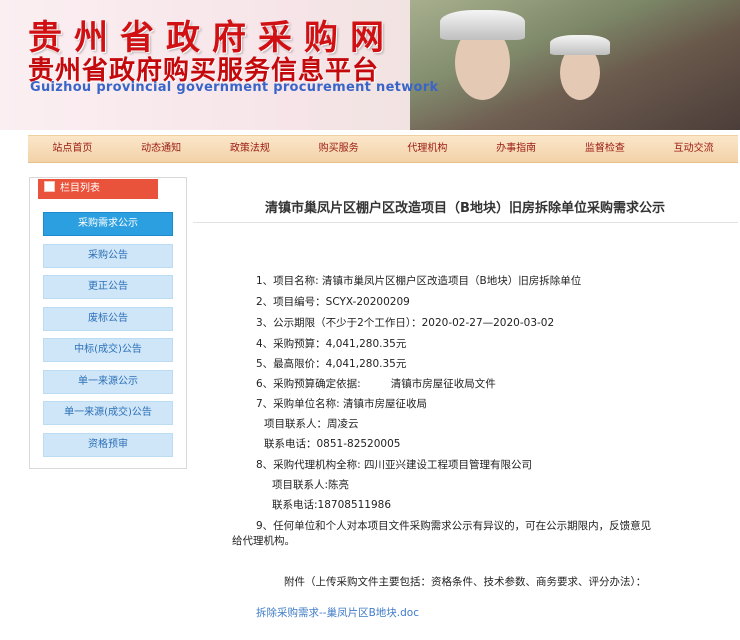  Describe the element at coordinates (333, 302) in the screenshot. I see `project-number: 2、项目编号：SCYX-20200209` at that location.